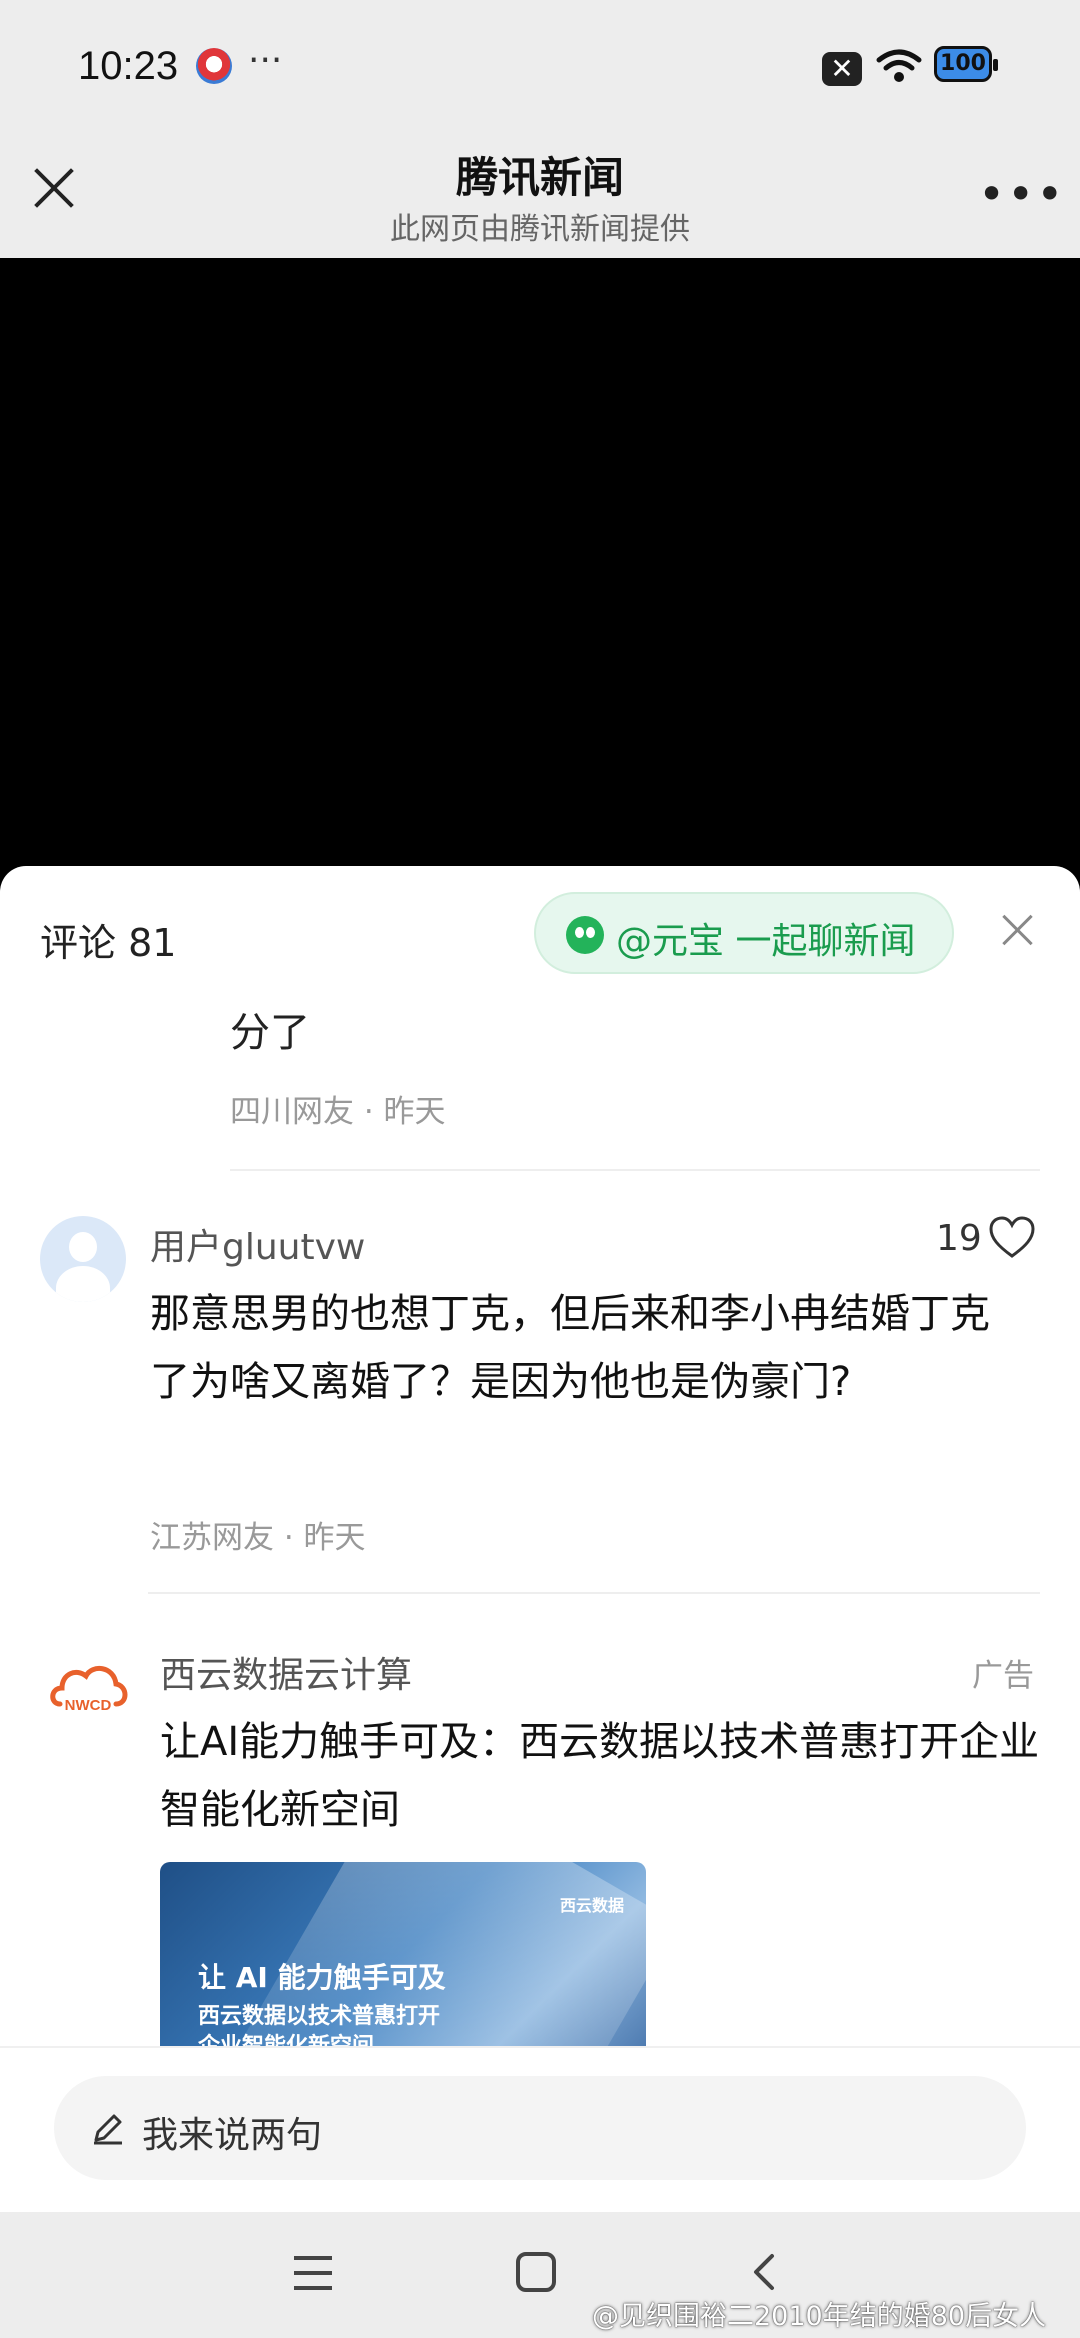  Describe the element at coordinates (539, 177) in the screenshot. I see `page-title: 腾讯新闻` at that location.